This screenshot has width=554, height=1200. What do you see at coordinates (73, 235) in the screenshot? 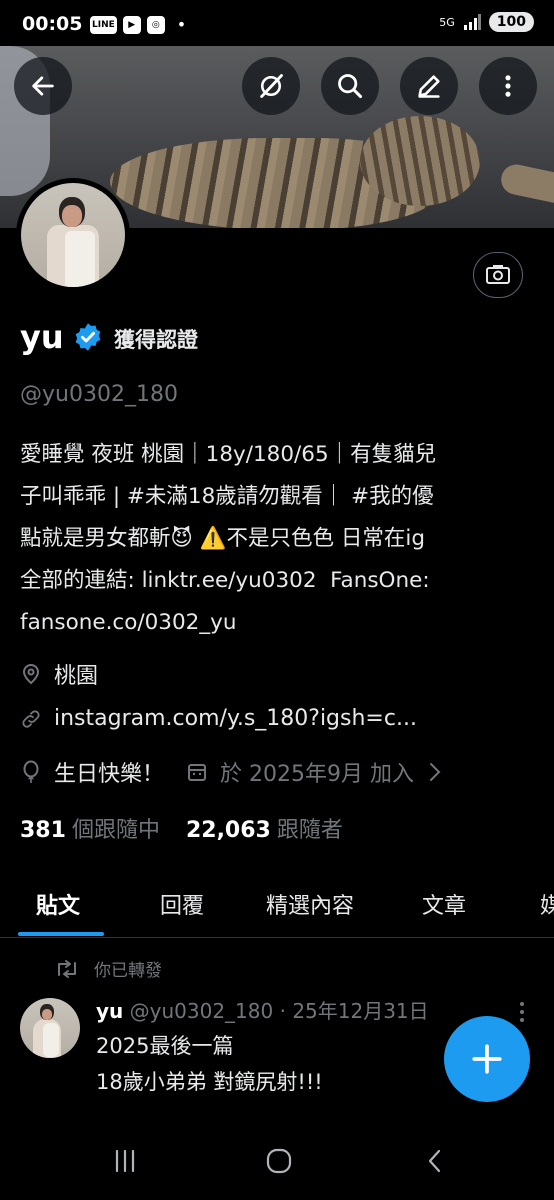
I see `profile-avatar` at bounding box center [73, 235].